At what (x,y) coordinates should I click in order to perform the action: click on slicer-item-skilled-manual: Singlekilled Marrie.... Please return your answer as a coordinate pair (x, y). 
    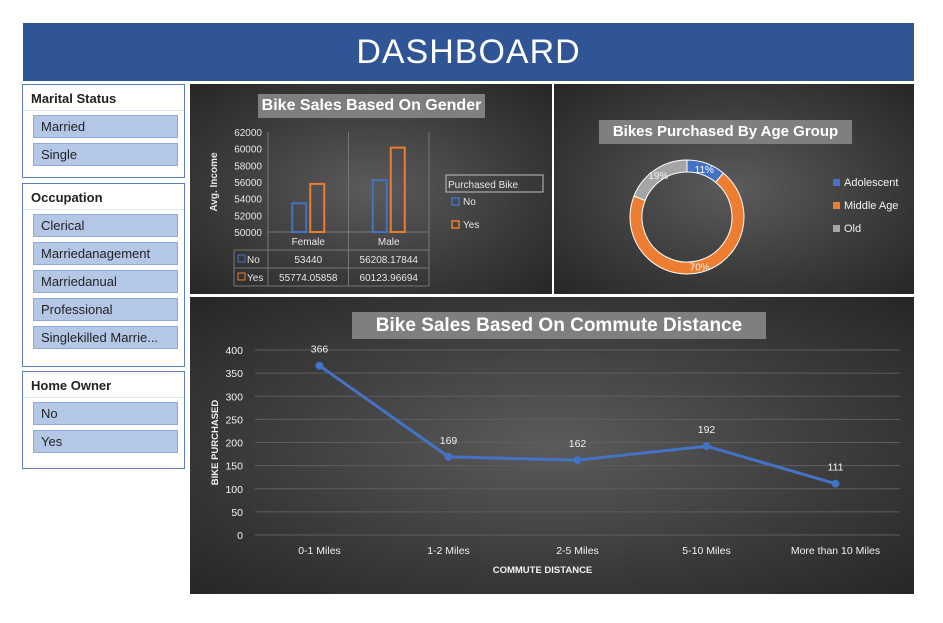
    Looking at the image, I should click on (105, 337).